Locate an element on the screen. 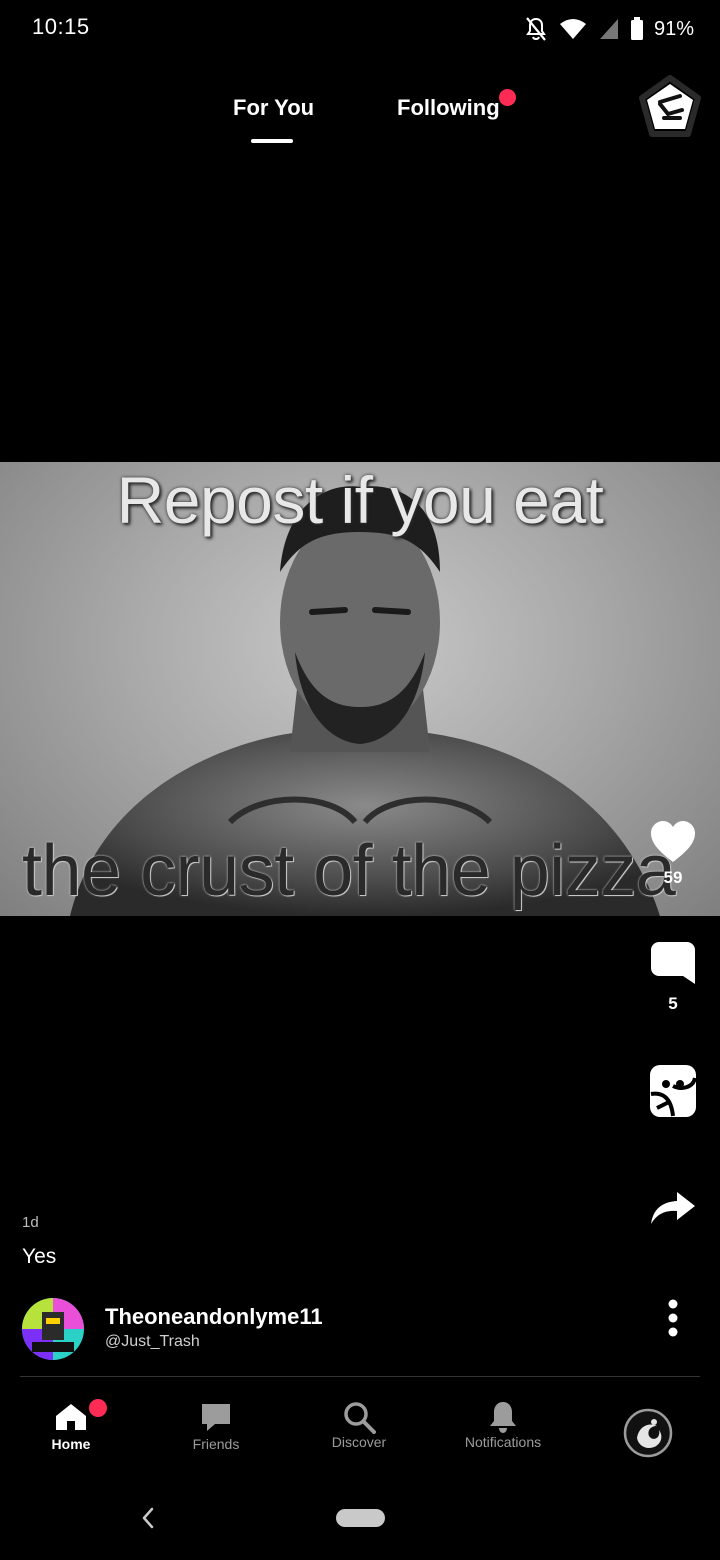  like-button: 59 is located at coordinates (673, 854).